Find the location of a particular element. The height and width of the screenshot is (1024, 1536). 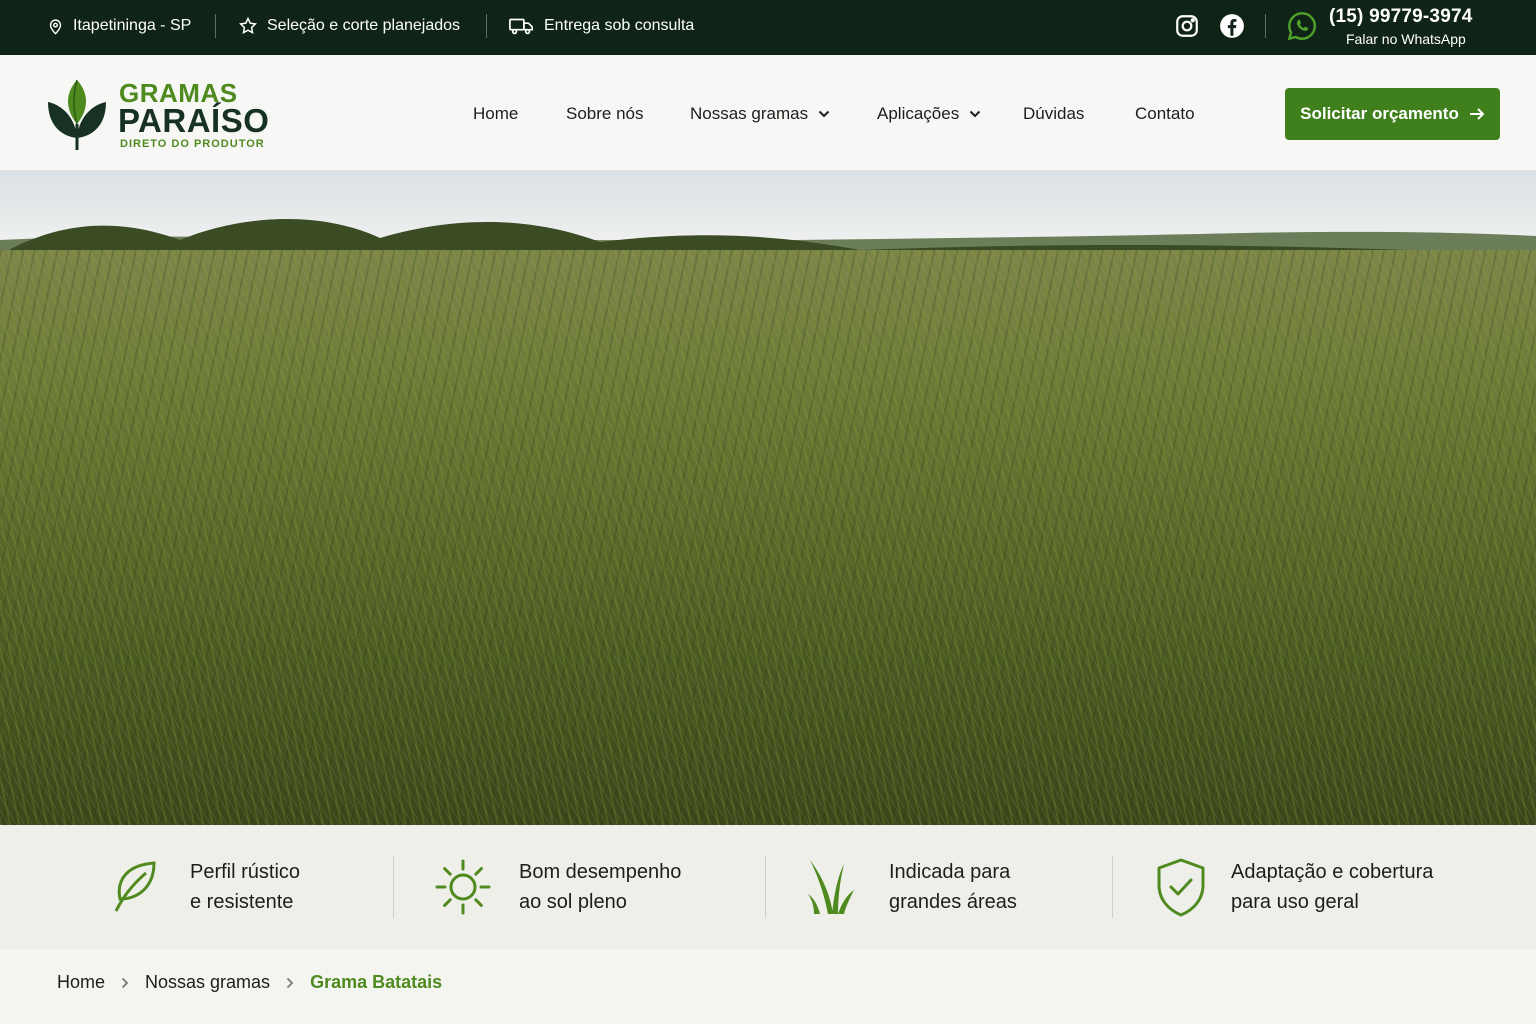

nav-applications: Aplicações is located at coordinates (929, 114).